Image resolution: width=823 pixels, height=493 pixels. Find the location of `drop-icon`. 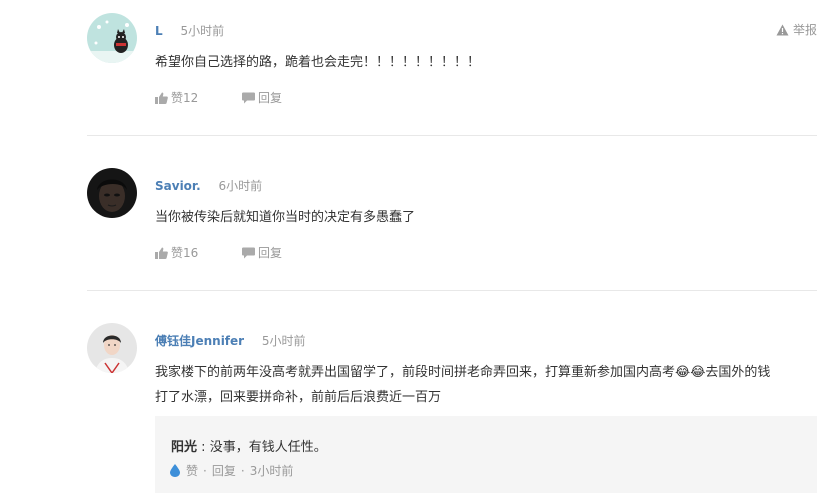

drop-icon is located at coordinates (175, 470).